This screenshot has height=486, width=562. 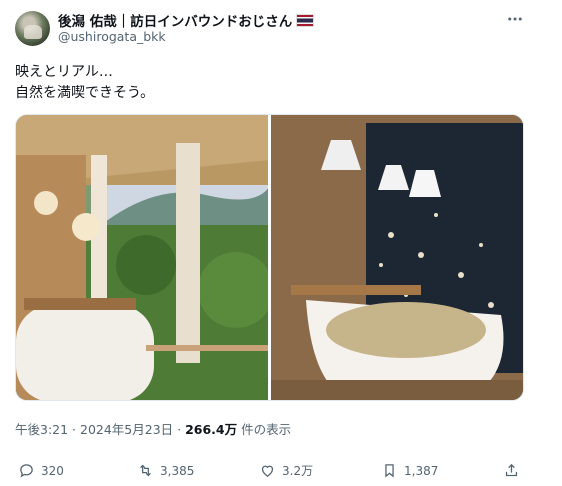 I want to click on post-date: 2024年5月23日, so click(x=126, y=429).